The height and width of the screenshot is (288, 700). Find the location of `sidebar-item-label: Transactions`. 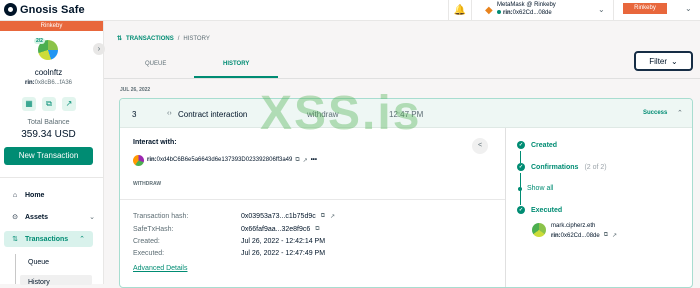

sidebar-item-label: Transactions is located at coordinates (47, 239).